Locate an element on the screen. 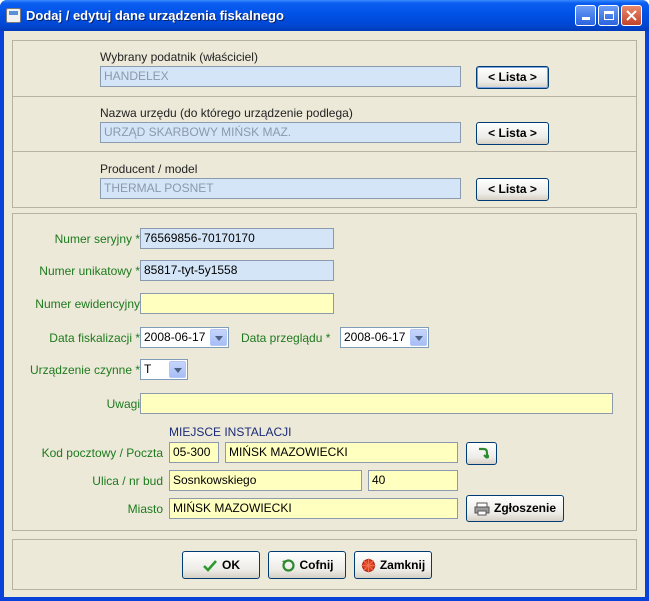 Image resolution: width=649 pixels, height=601 pixels. minimize-icon is located at coordinates (585, 18).